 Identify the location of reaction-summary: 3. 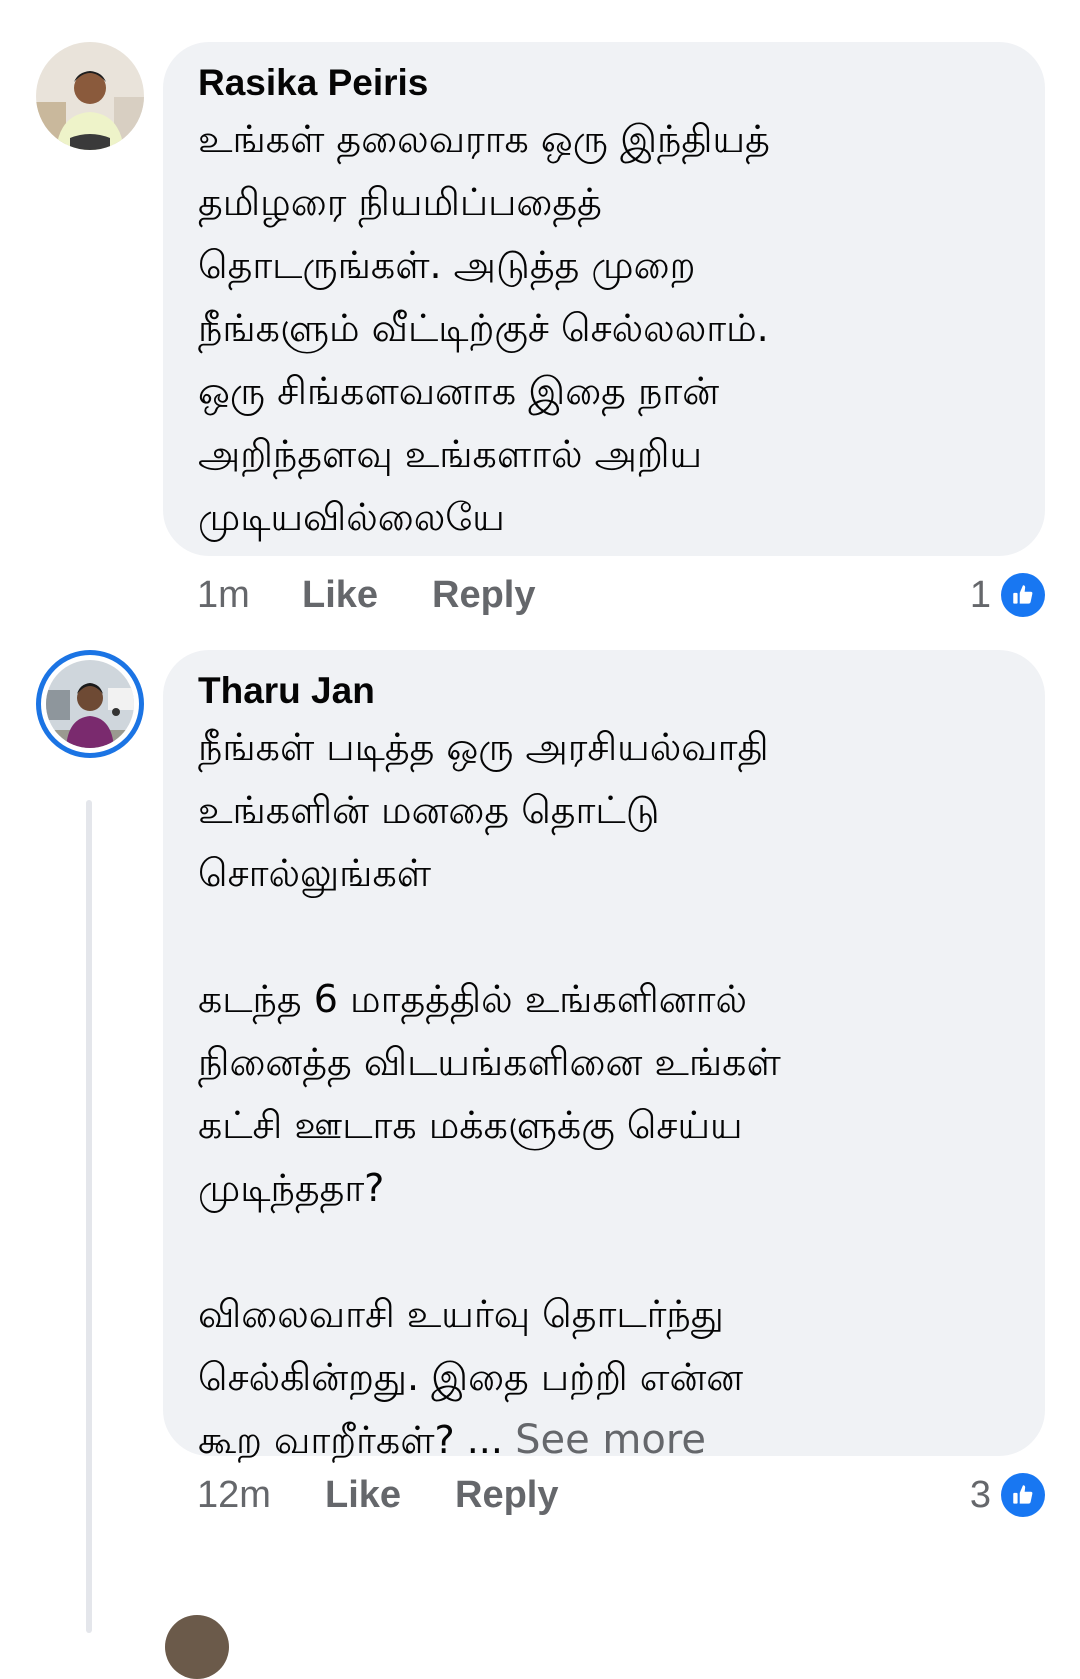
(1007, 1495).